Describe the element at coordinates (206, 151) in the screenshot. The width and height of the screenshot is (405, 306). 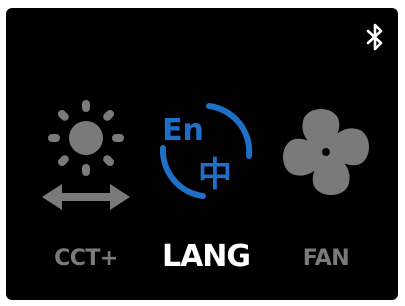
I see `language-icon: En 中` at that location.